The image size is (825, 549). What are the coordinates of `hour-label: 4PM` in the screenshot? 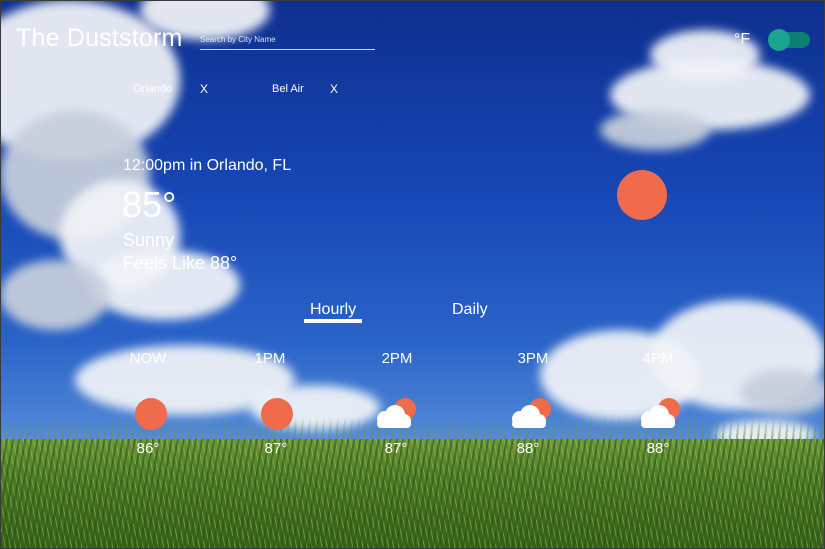 It's located at (658, 358).